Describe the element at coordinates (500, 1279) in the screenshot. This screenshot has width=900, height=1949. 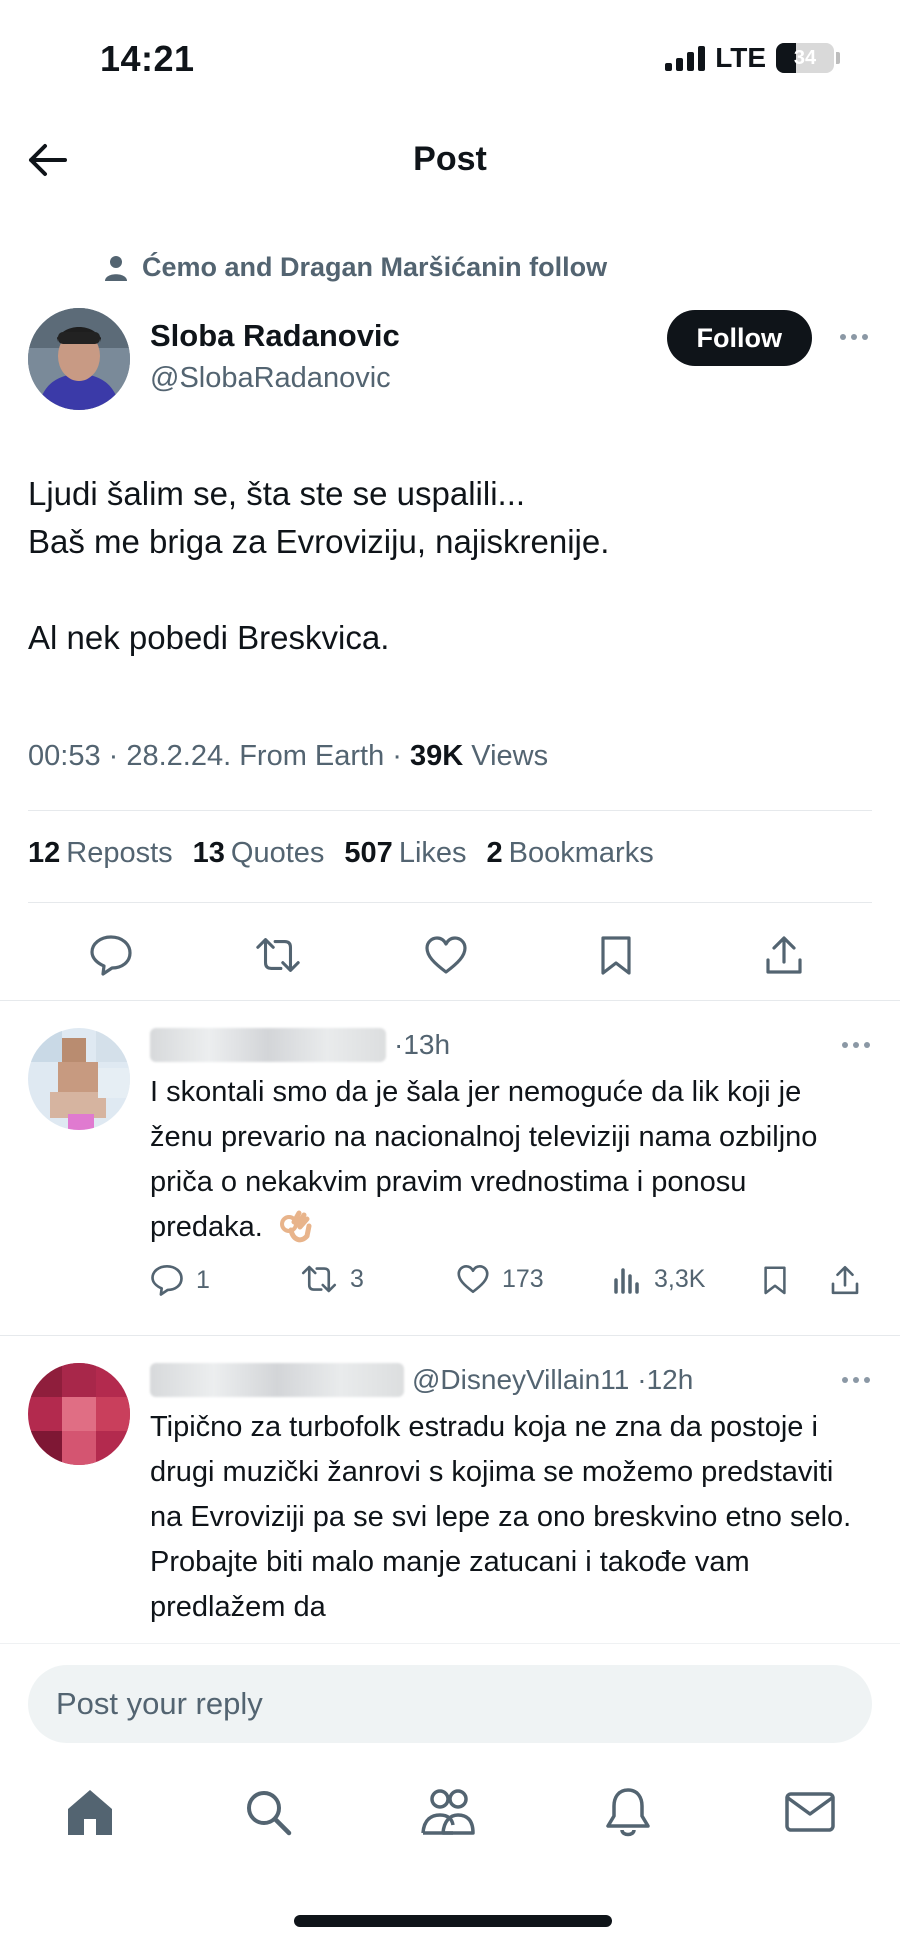
I see `reply-like-action: 173` at that location.